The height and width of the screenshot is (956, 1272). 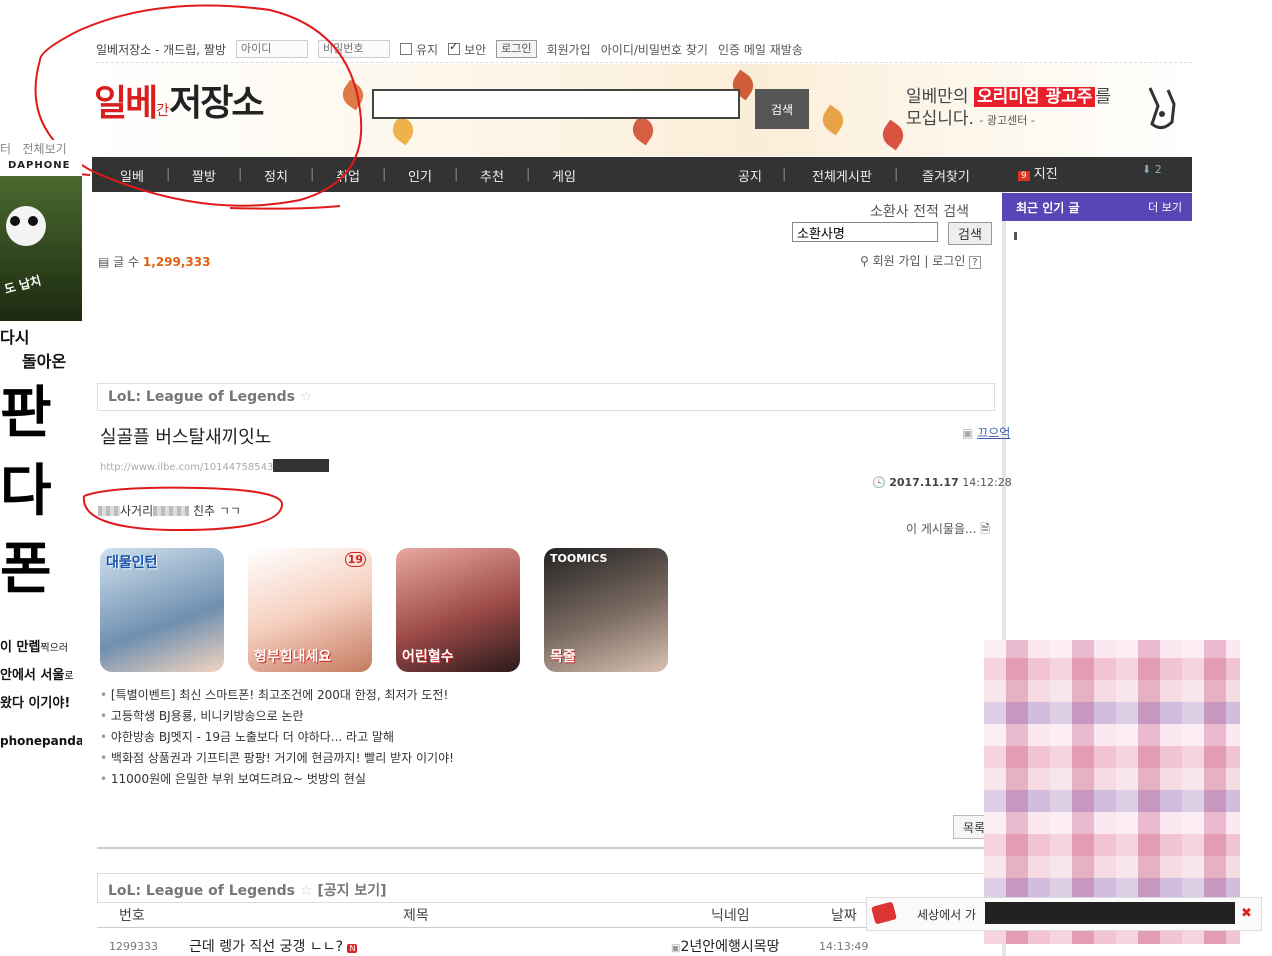 What do you see at coordinates (730, 916) in the screenshot?
I see `col-nick: 닉네임` at bounding box center [730, 916].